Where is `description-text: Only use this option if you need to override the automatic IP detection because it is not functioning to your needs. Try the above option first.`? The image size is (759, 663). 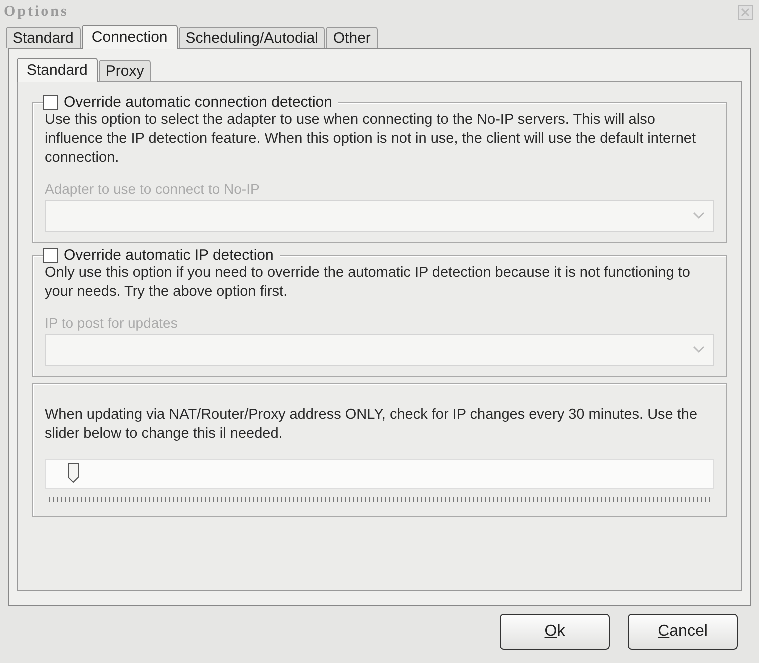
description-text: Only use this option if you need to override the automatic IP detection because it is not functioning to your needs. Try the above option first. is located at coordinates (368, 283).